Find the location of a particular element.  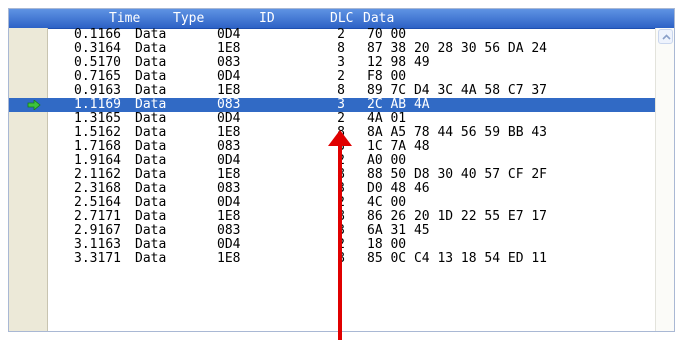

table-row-selected: 1.1169 Data 083 3 2C AB 4A is located at coordinates (332, 105).